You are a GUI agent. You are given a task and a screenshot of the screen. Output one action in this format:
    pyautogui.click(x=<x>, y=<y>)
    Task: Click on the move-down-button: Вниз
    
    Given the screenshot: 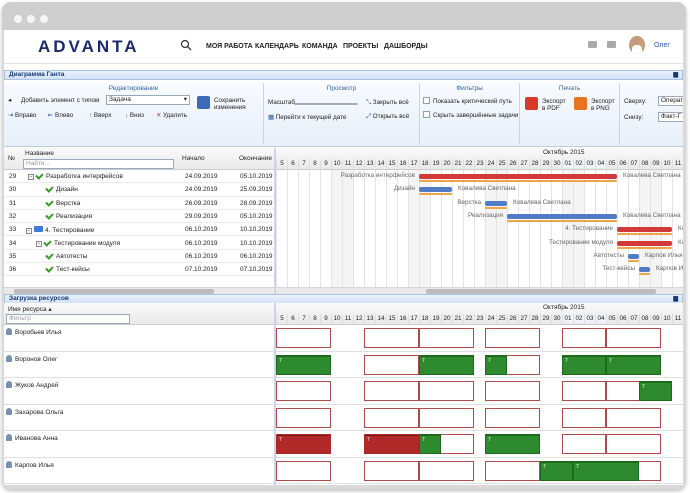 What is the action you would take?
    pyautogui.click(x=137, y=115)
    